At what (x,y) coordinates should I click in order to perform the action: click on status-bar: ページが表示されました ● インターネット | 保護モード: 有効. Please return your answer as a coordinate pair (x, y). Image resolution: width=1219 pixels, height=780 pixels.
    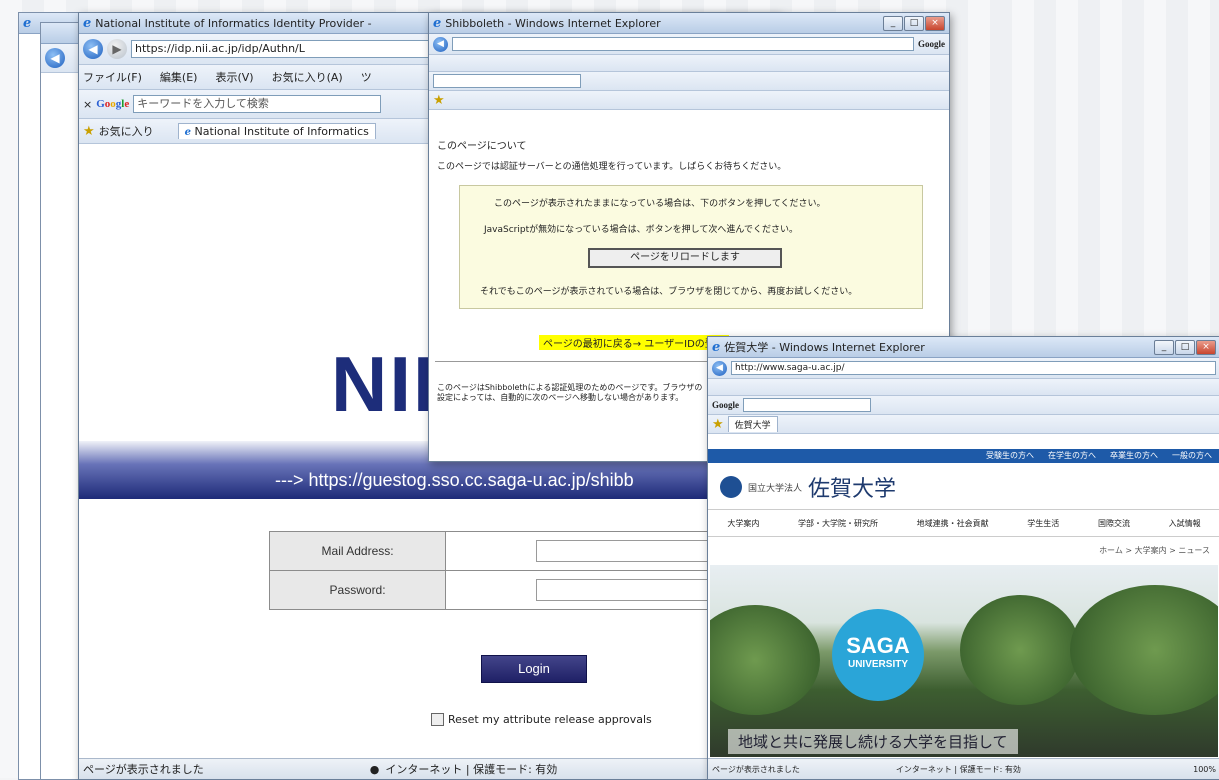
    Looking at the image, I should click on (429, 768).